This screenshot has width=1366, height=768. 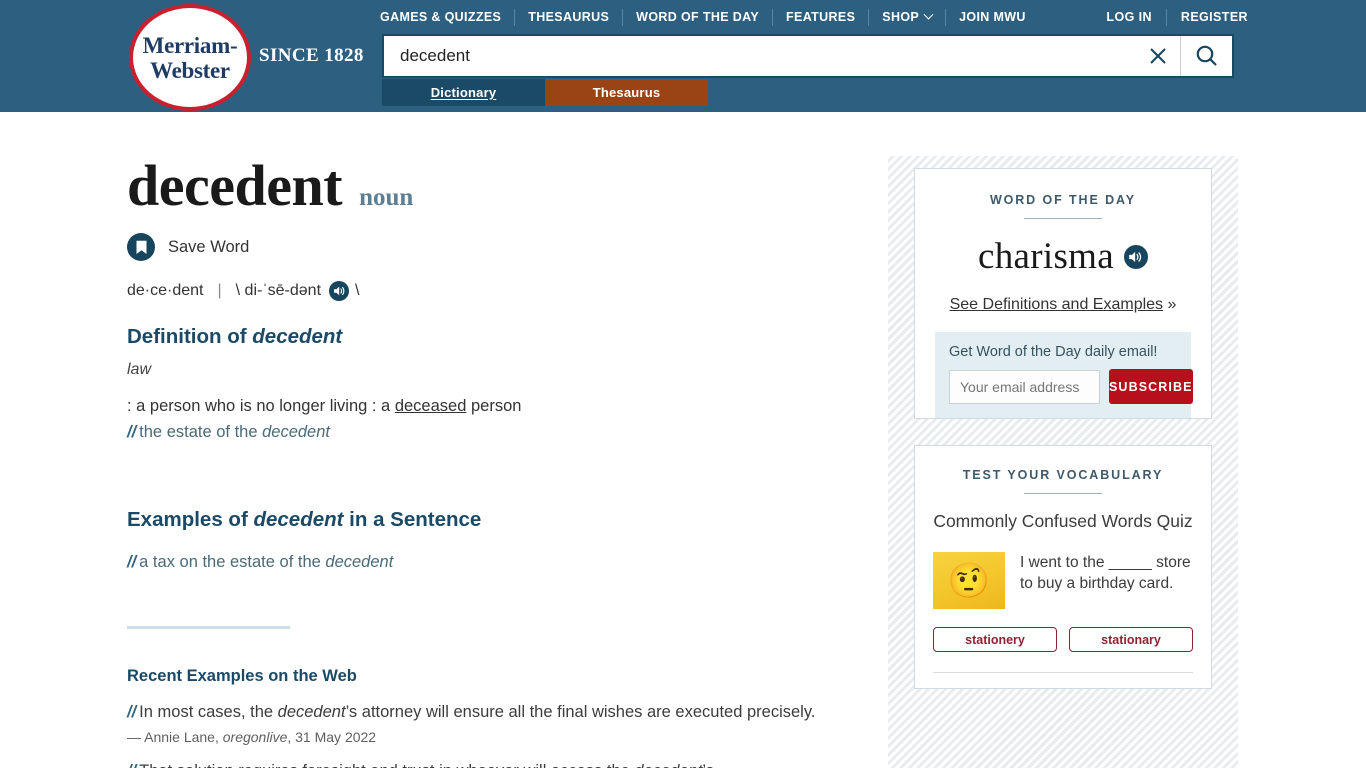 I want to click on quiz-answer-stationary: stationary, so click(x=1131, y=639).